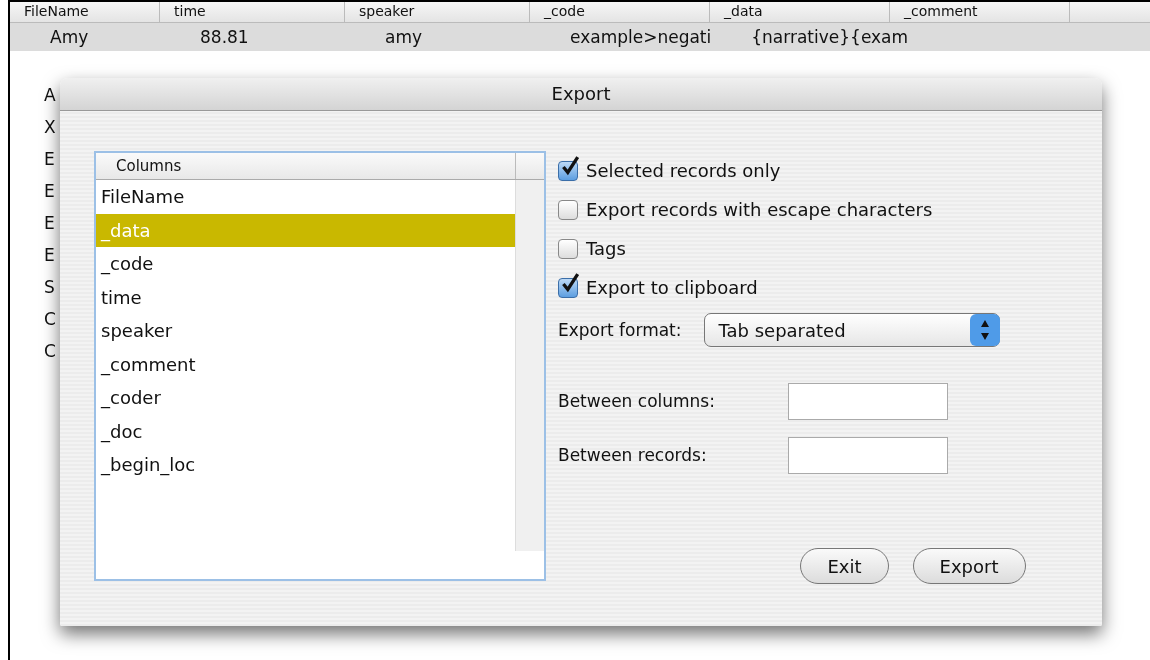  Describe the element at coordinates (980, 12) in the screenshot. I see `column-header: _comment` at that location.